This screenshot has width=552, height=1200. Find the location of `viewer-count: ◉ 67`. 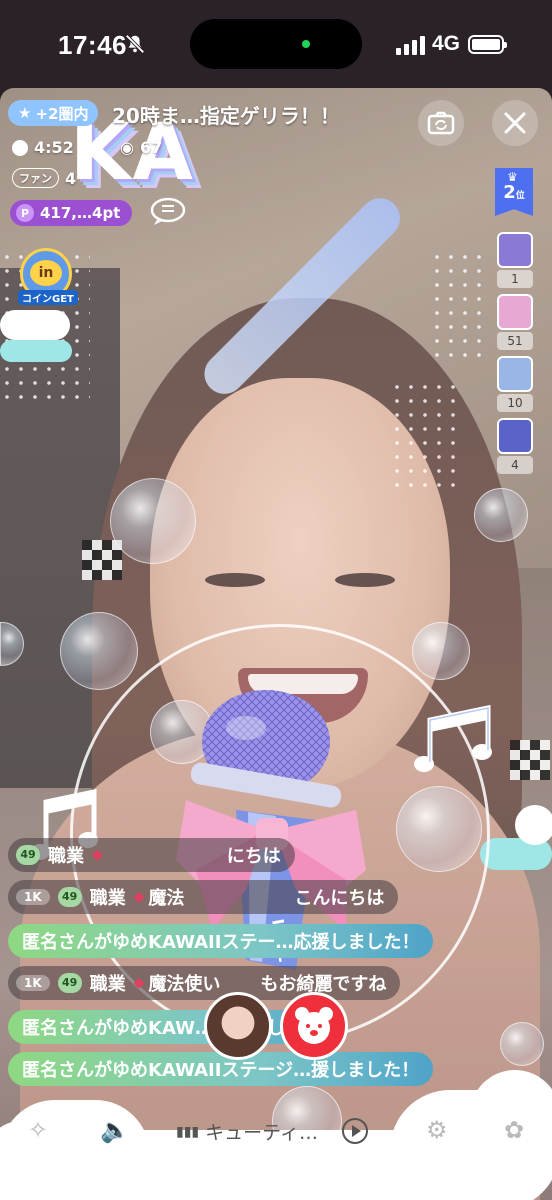

viewer-count: ◉ 67 is located at coordinates (141, 147).